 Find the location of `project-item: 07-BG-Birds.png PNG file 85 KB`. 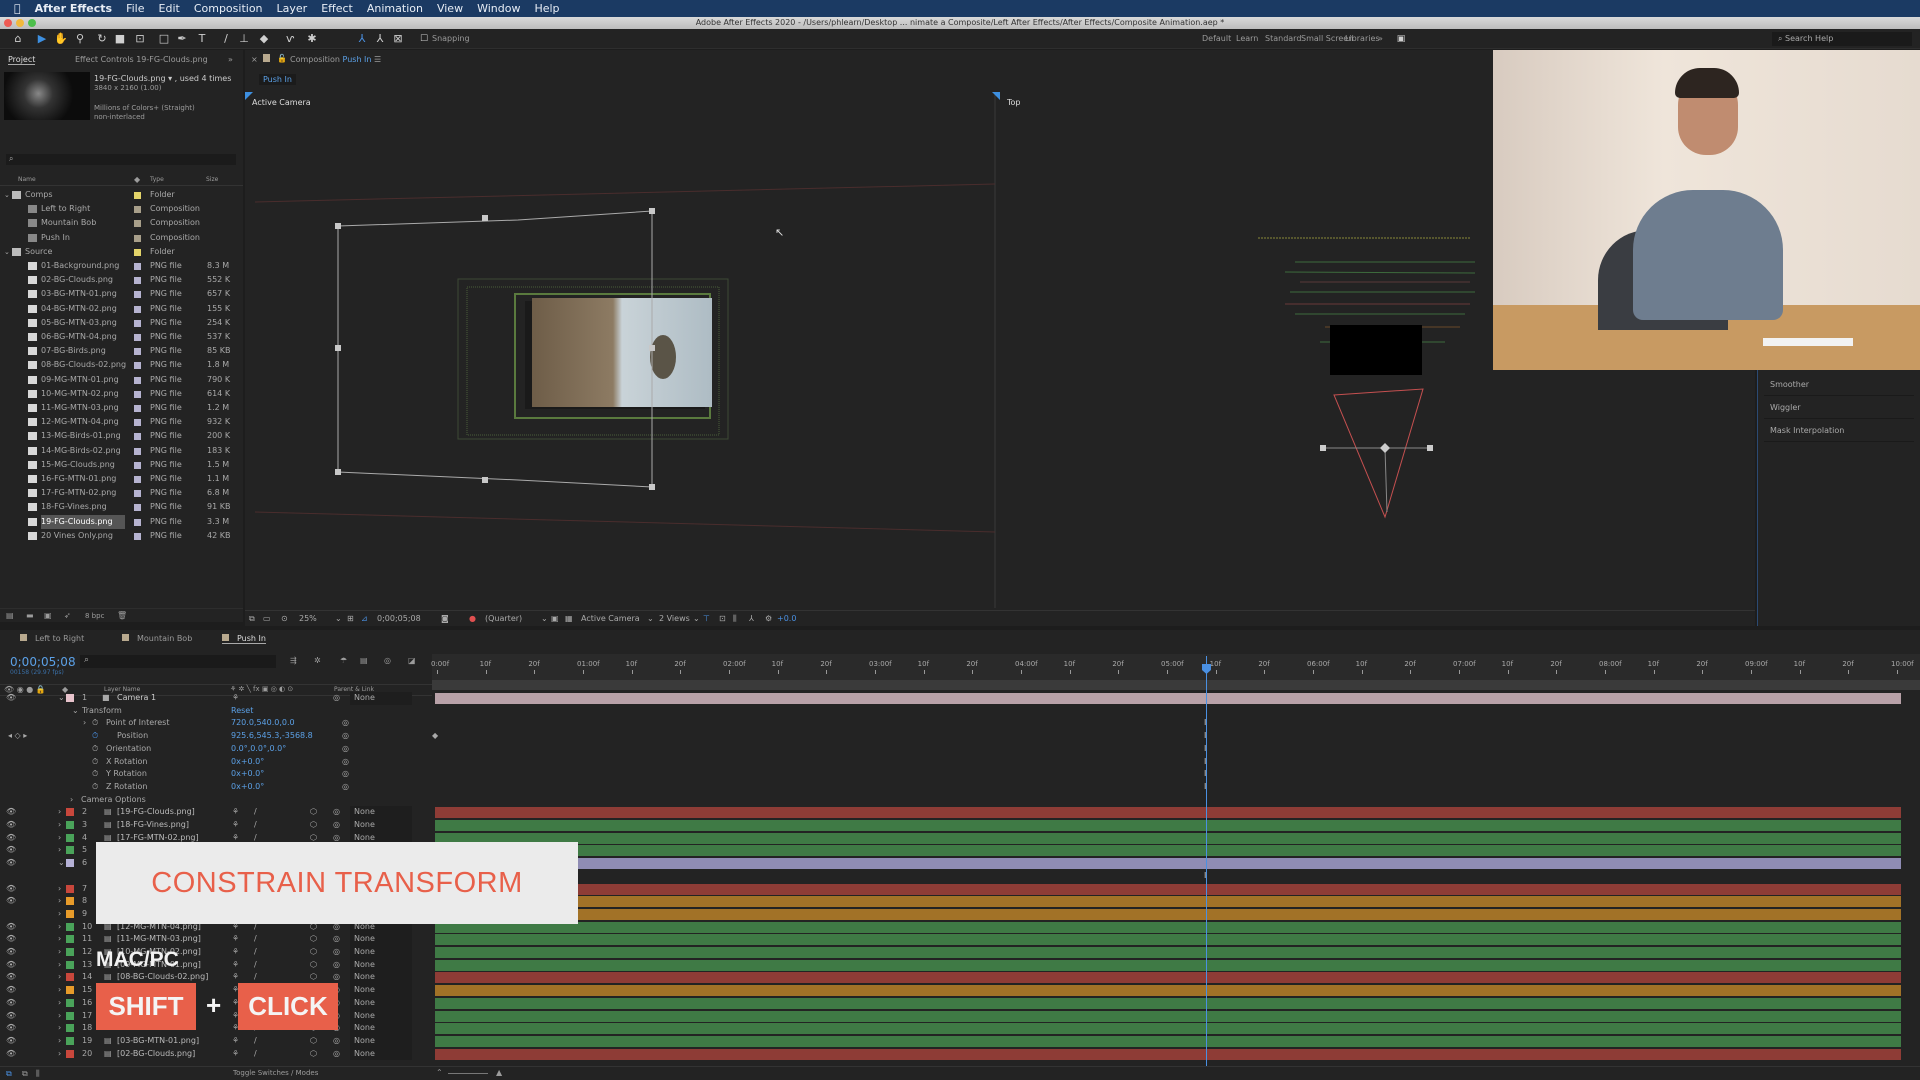

project-item: 07-BG-Birds.png PNG file 85 KB is located at coordinates (121, 351).